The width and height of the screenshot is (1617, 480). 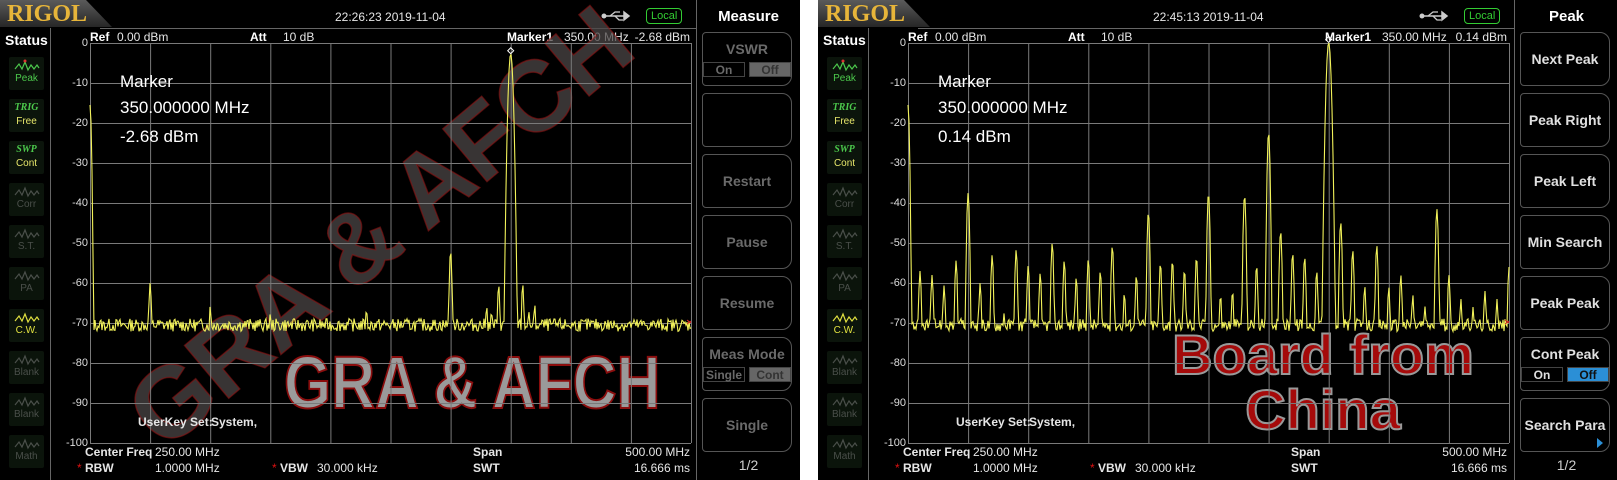 What do you see at coordinates (748, 16) in the screenshot?
I see `softkey-menu-title: Measure` at bounding box center [748, 16].